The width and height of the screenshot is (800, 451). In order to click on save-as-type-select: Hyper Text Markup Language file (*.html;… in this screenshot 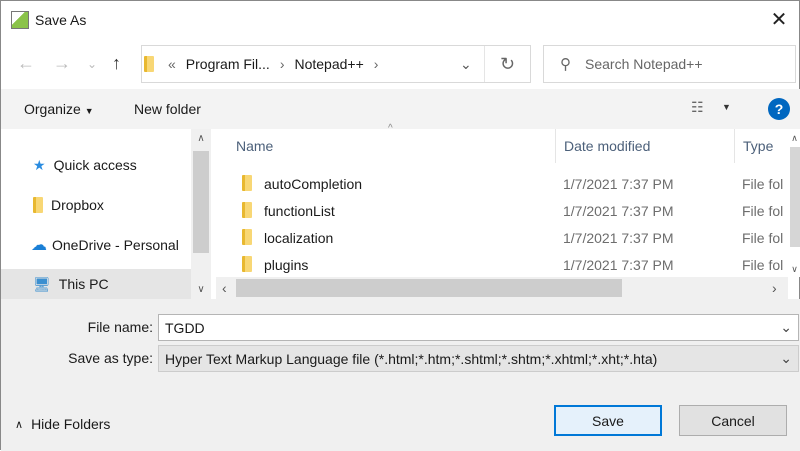, I will do `click(478, 358)`.